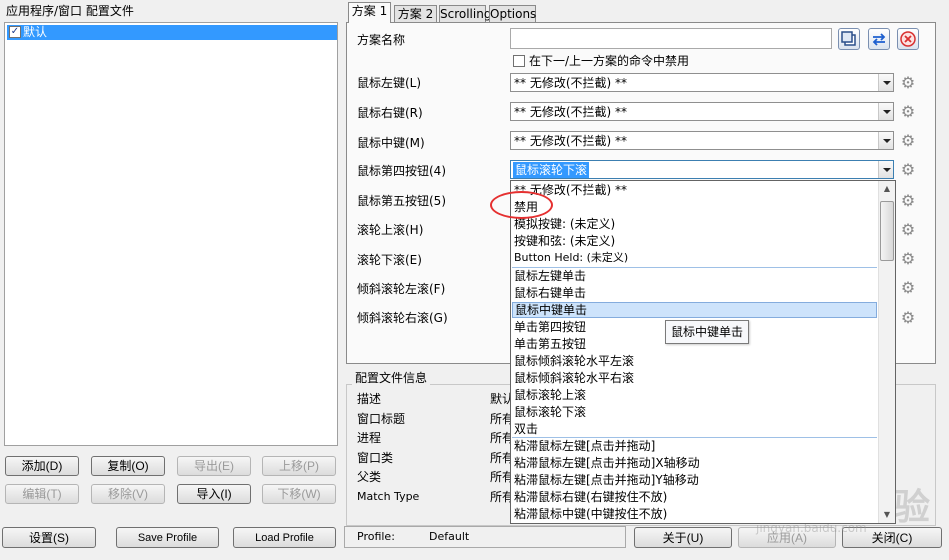 This screenshot has height=560, width=949. What do you see at coordinates (550, 395) in the screenshot?
I see `dropdown-option: 鼠标滚轮上滚` at bounding box center [550, 395].